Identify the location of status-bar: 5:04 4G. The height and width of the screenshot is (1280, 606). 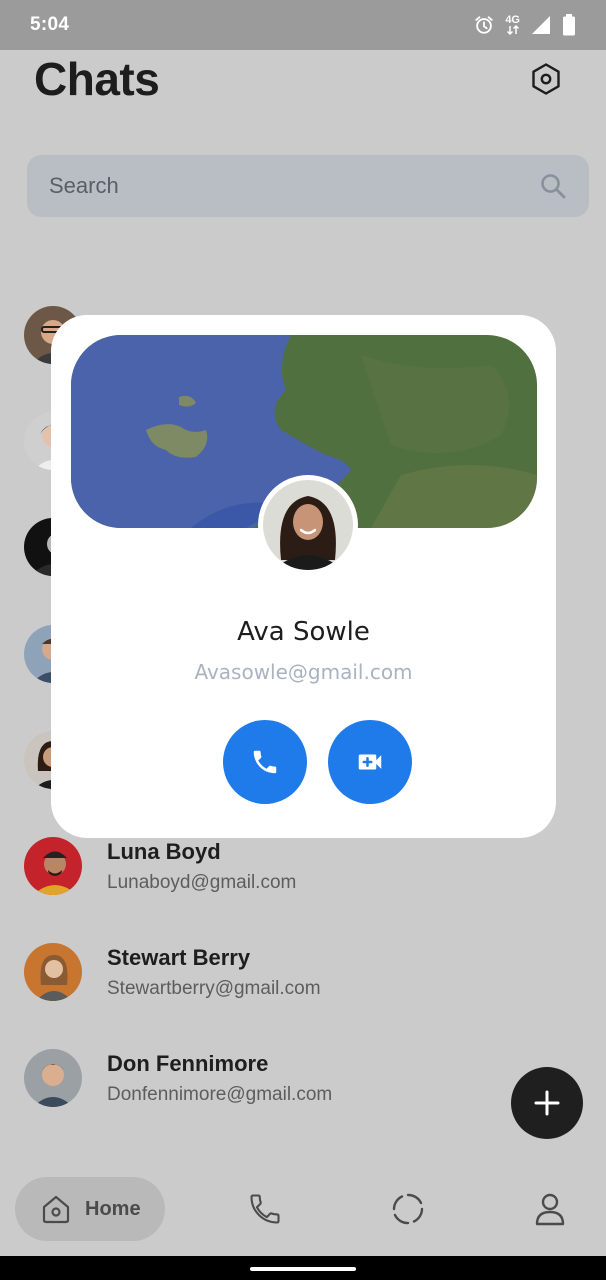
(303, 25).